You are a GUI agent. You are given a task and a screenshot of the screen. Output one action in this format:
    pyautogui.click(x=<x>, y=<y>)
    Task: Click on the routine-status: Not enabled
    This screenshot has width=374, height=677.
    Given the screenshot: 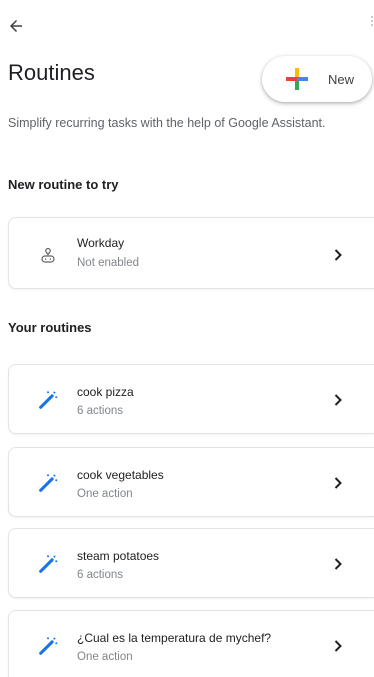 What is the action you would take?
    pyautogui.click(x=108, y=263)
    